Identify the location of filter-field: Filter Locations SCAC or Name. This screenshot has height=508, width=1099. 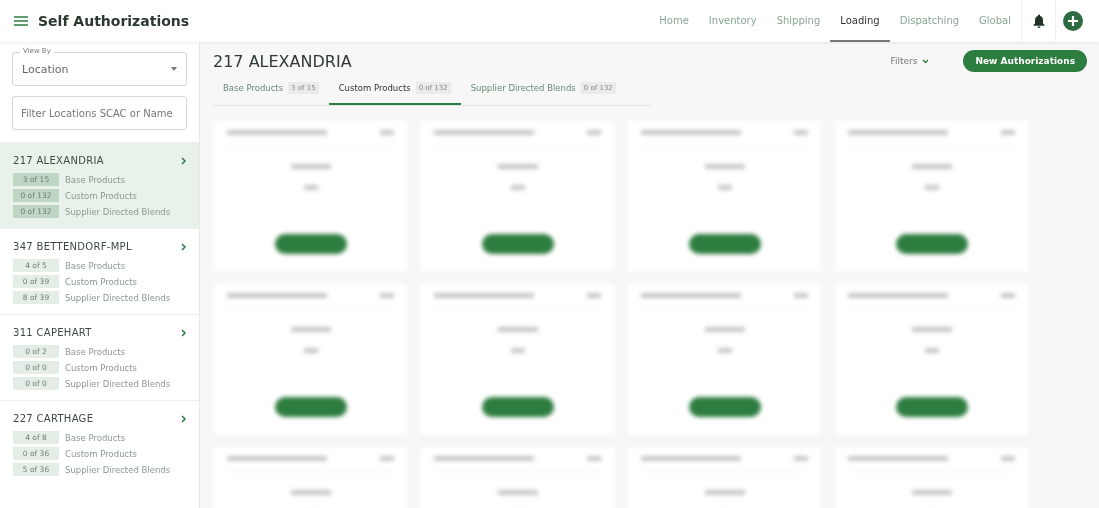
(99, 113).